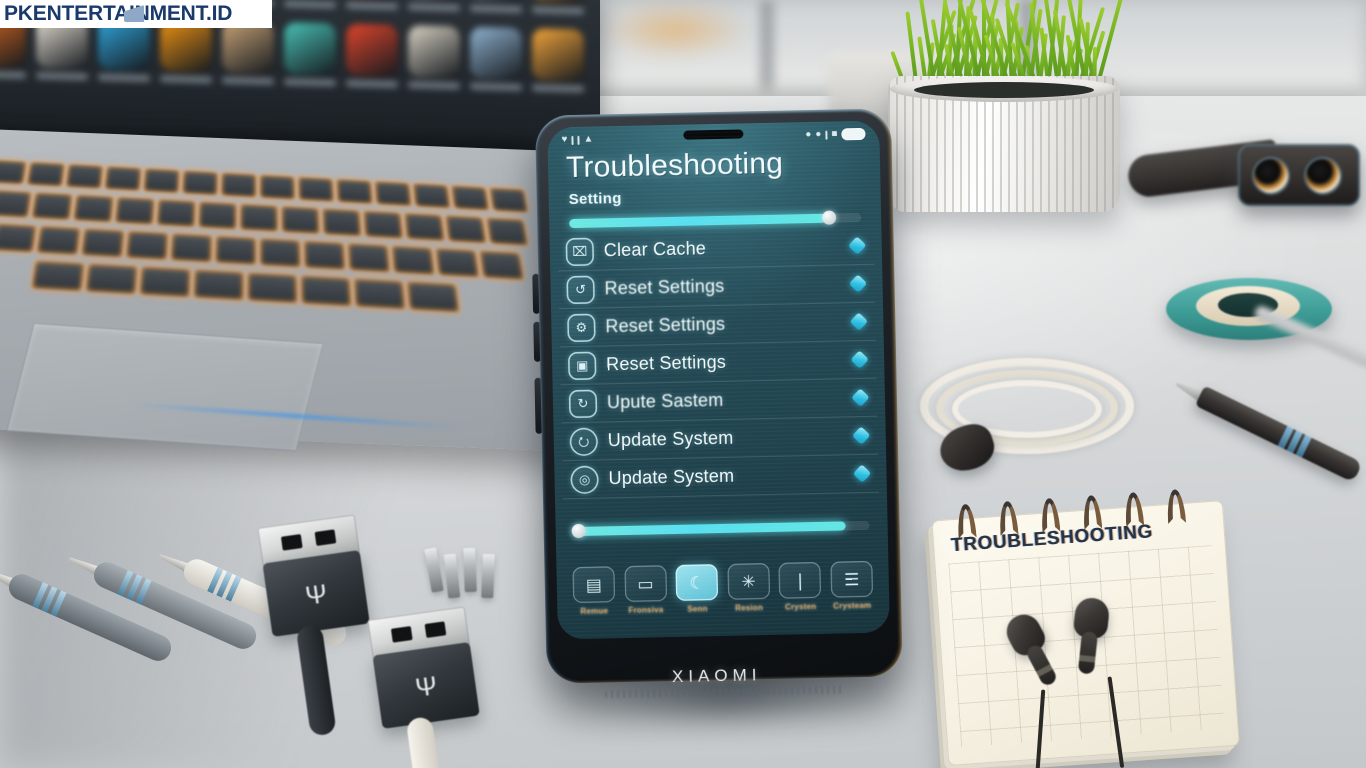 This screenshot has width=1366, height=768. Describe the element at coordinates (665, 401) in the screenshot. I see `list-item-label: Upute Sastem` at that location.